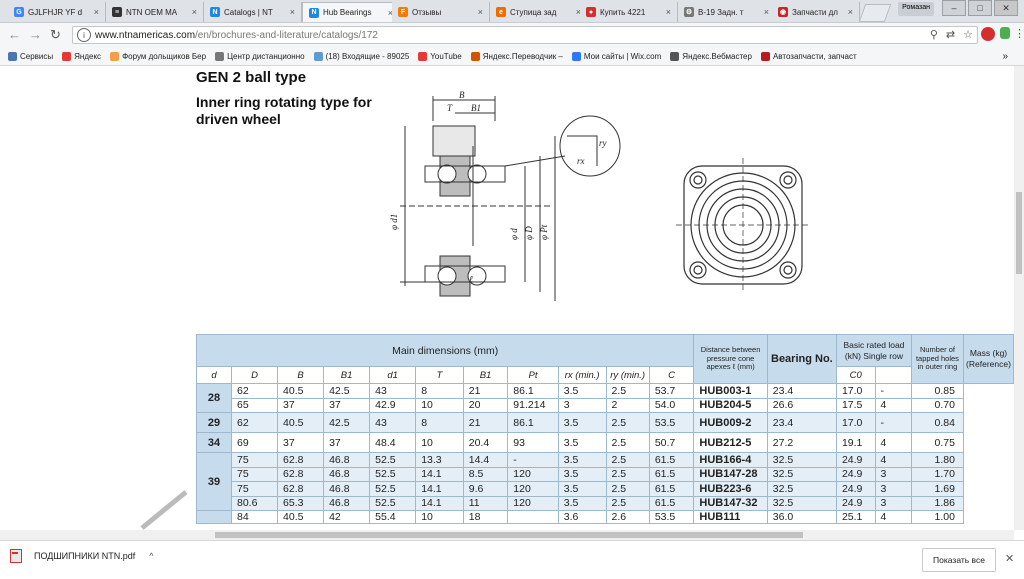 The image size is (1024, 579). What do you see at coordinates (893, 405) in the screenshot?
I see `table-cell: 4` at bounding box center [893, 405].